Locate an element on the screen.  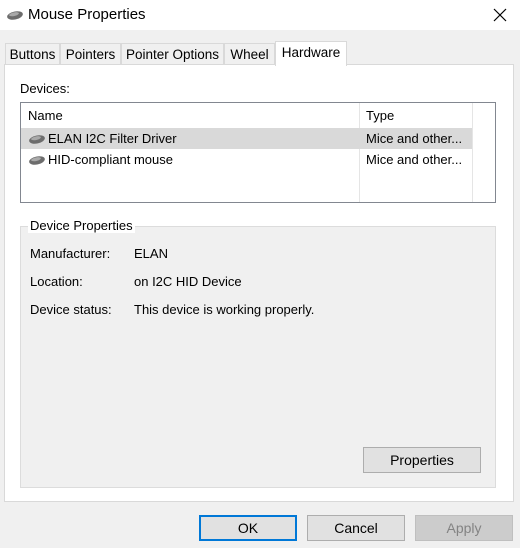
device-status-value: This device is working properly. is located at coordinates (224, 309).